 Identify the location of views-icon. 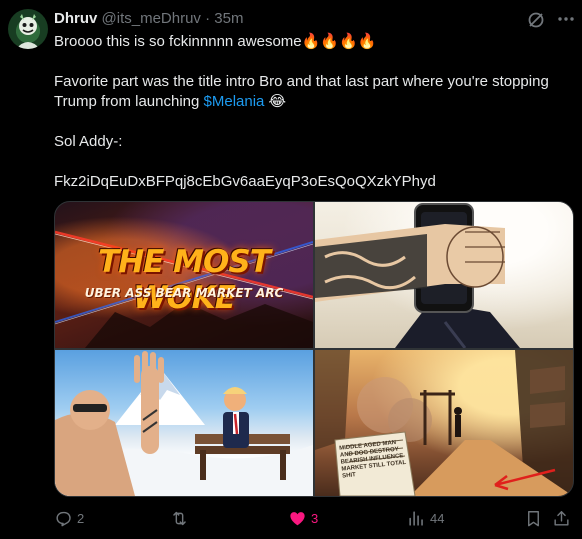
(416, 518).